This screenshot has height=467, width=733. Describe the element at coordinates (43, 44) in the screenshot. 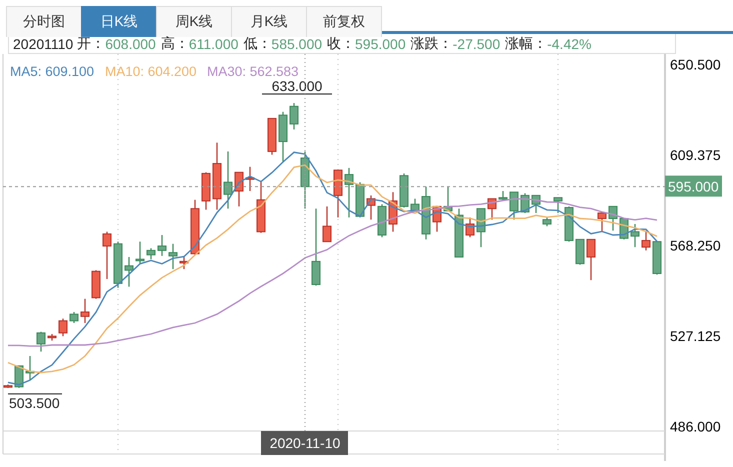

I see `quote-date: 20201110` at that location.